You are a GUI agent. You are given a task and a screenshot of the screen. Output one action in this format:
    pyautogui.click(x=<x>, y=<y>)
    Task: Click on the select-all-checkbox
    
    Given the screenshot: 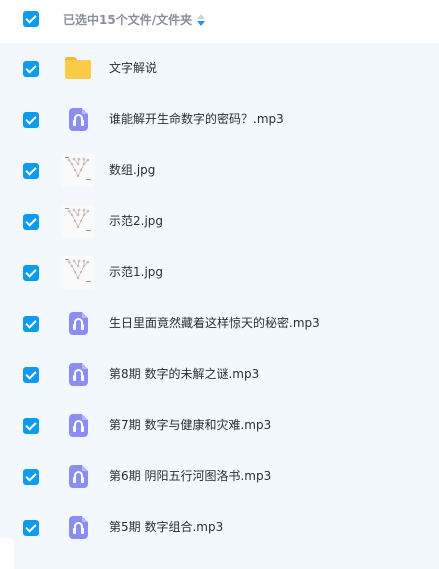 What is the action you would take?
    pyautogui.click(x=31, y=19)
    